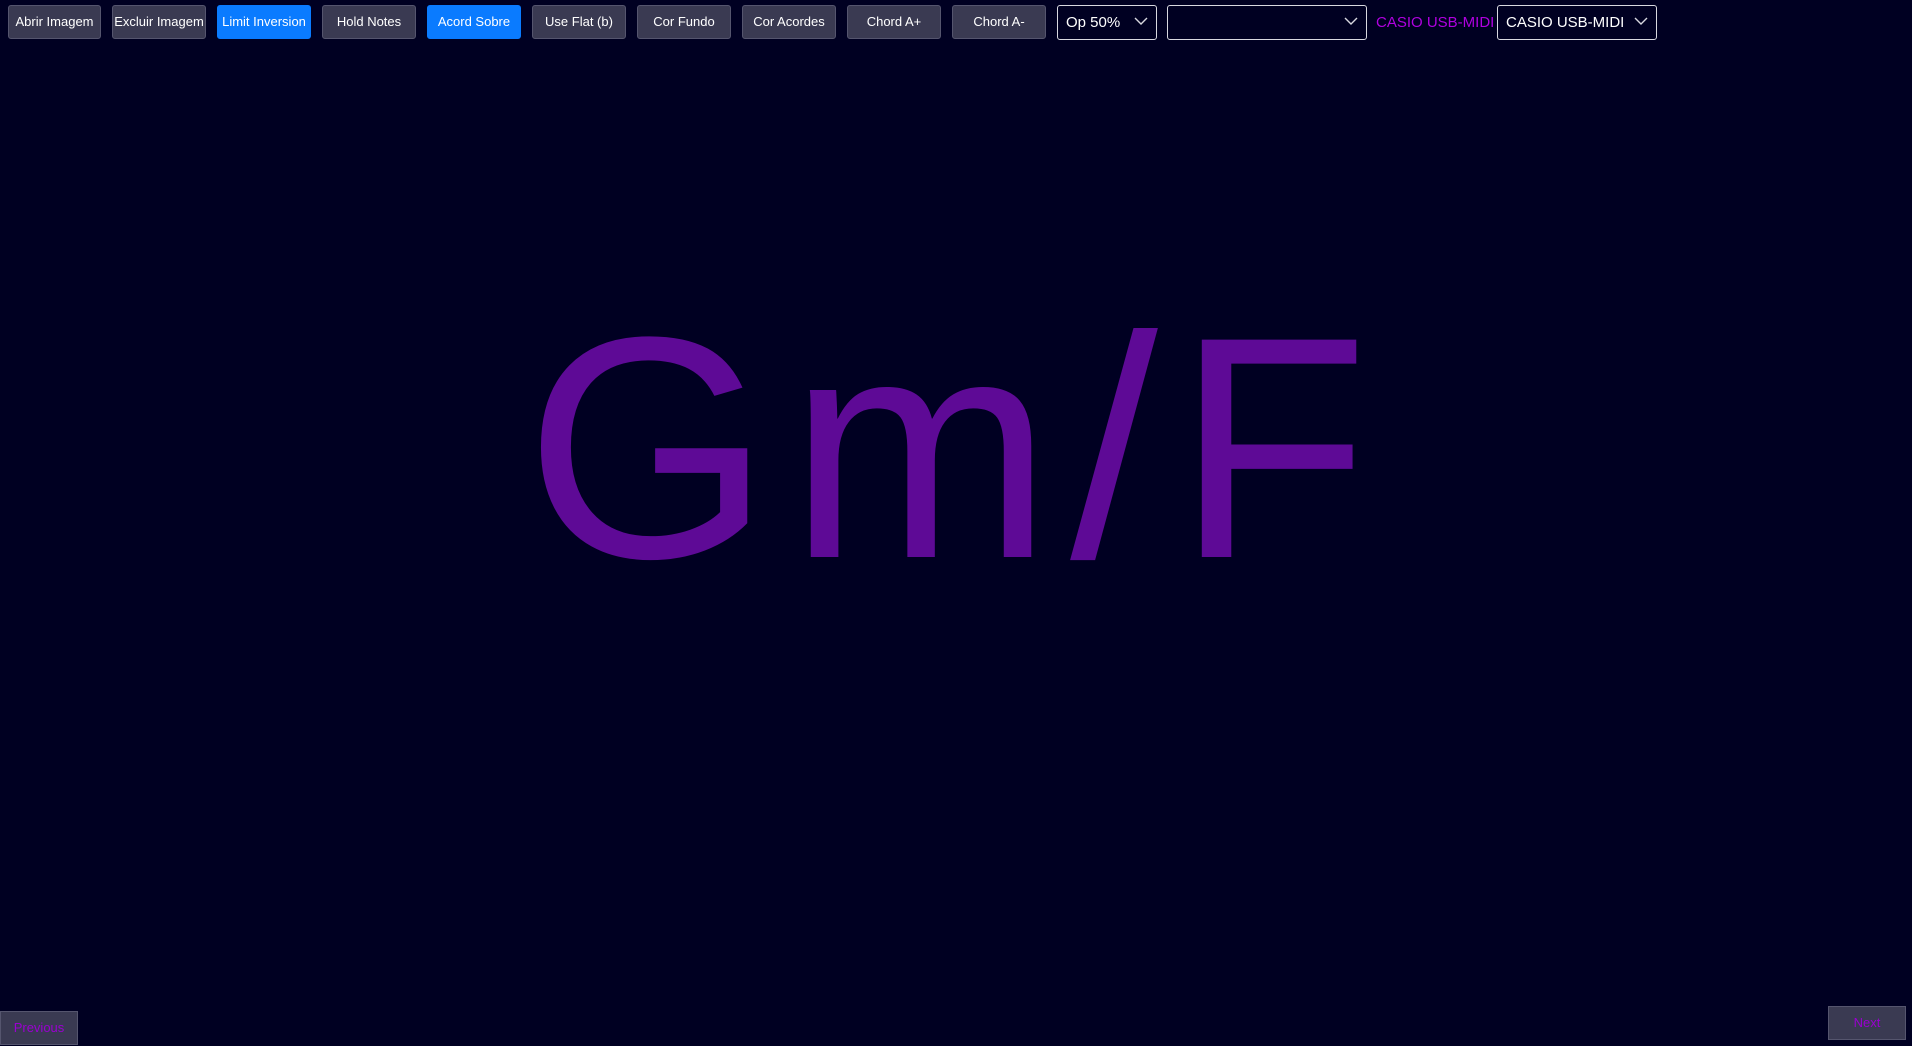 The height and width of the screenshot is (1046, 1912). Describe the element at coordinates (789, 22) in the screenshot. I see `chord-color-button: Cor Acordes` at that location.